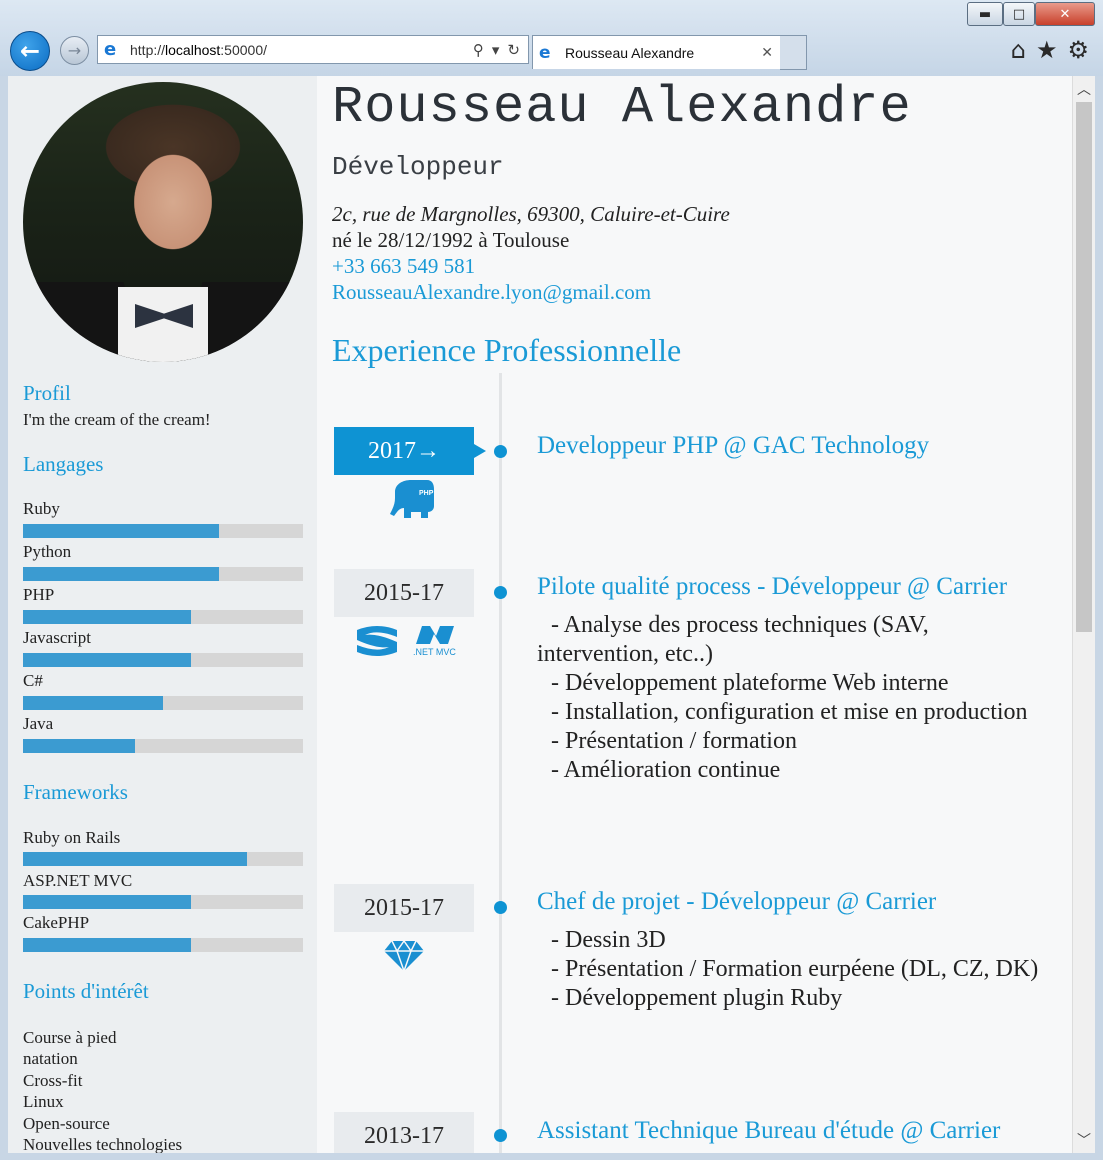  What do you see at coordinates (103, 1144) in the screenshot?
I see `interest-item: Nouvelles technologies` at bounding box center [103, 1144].